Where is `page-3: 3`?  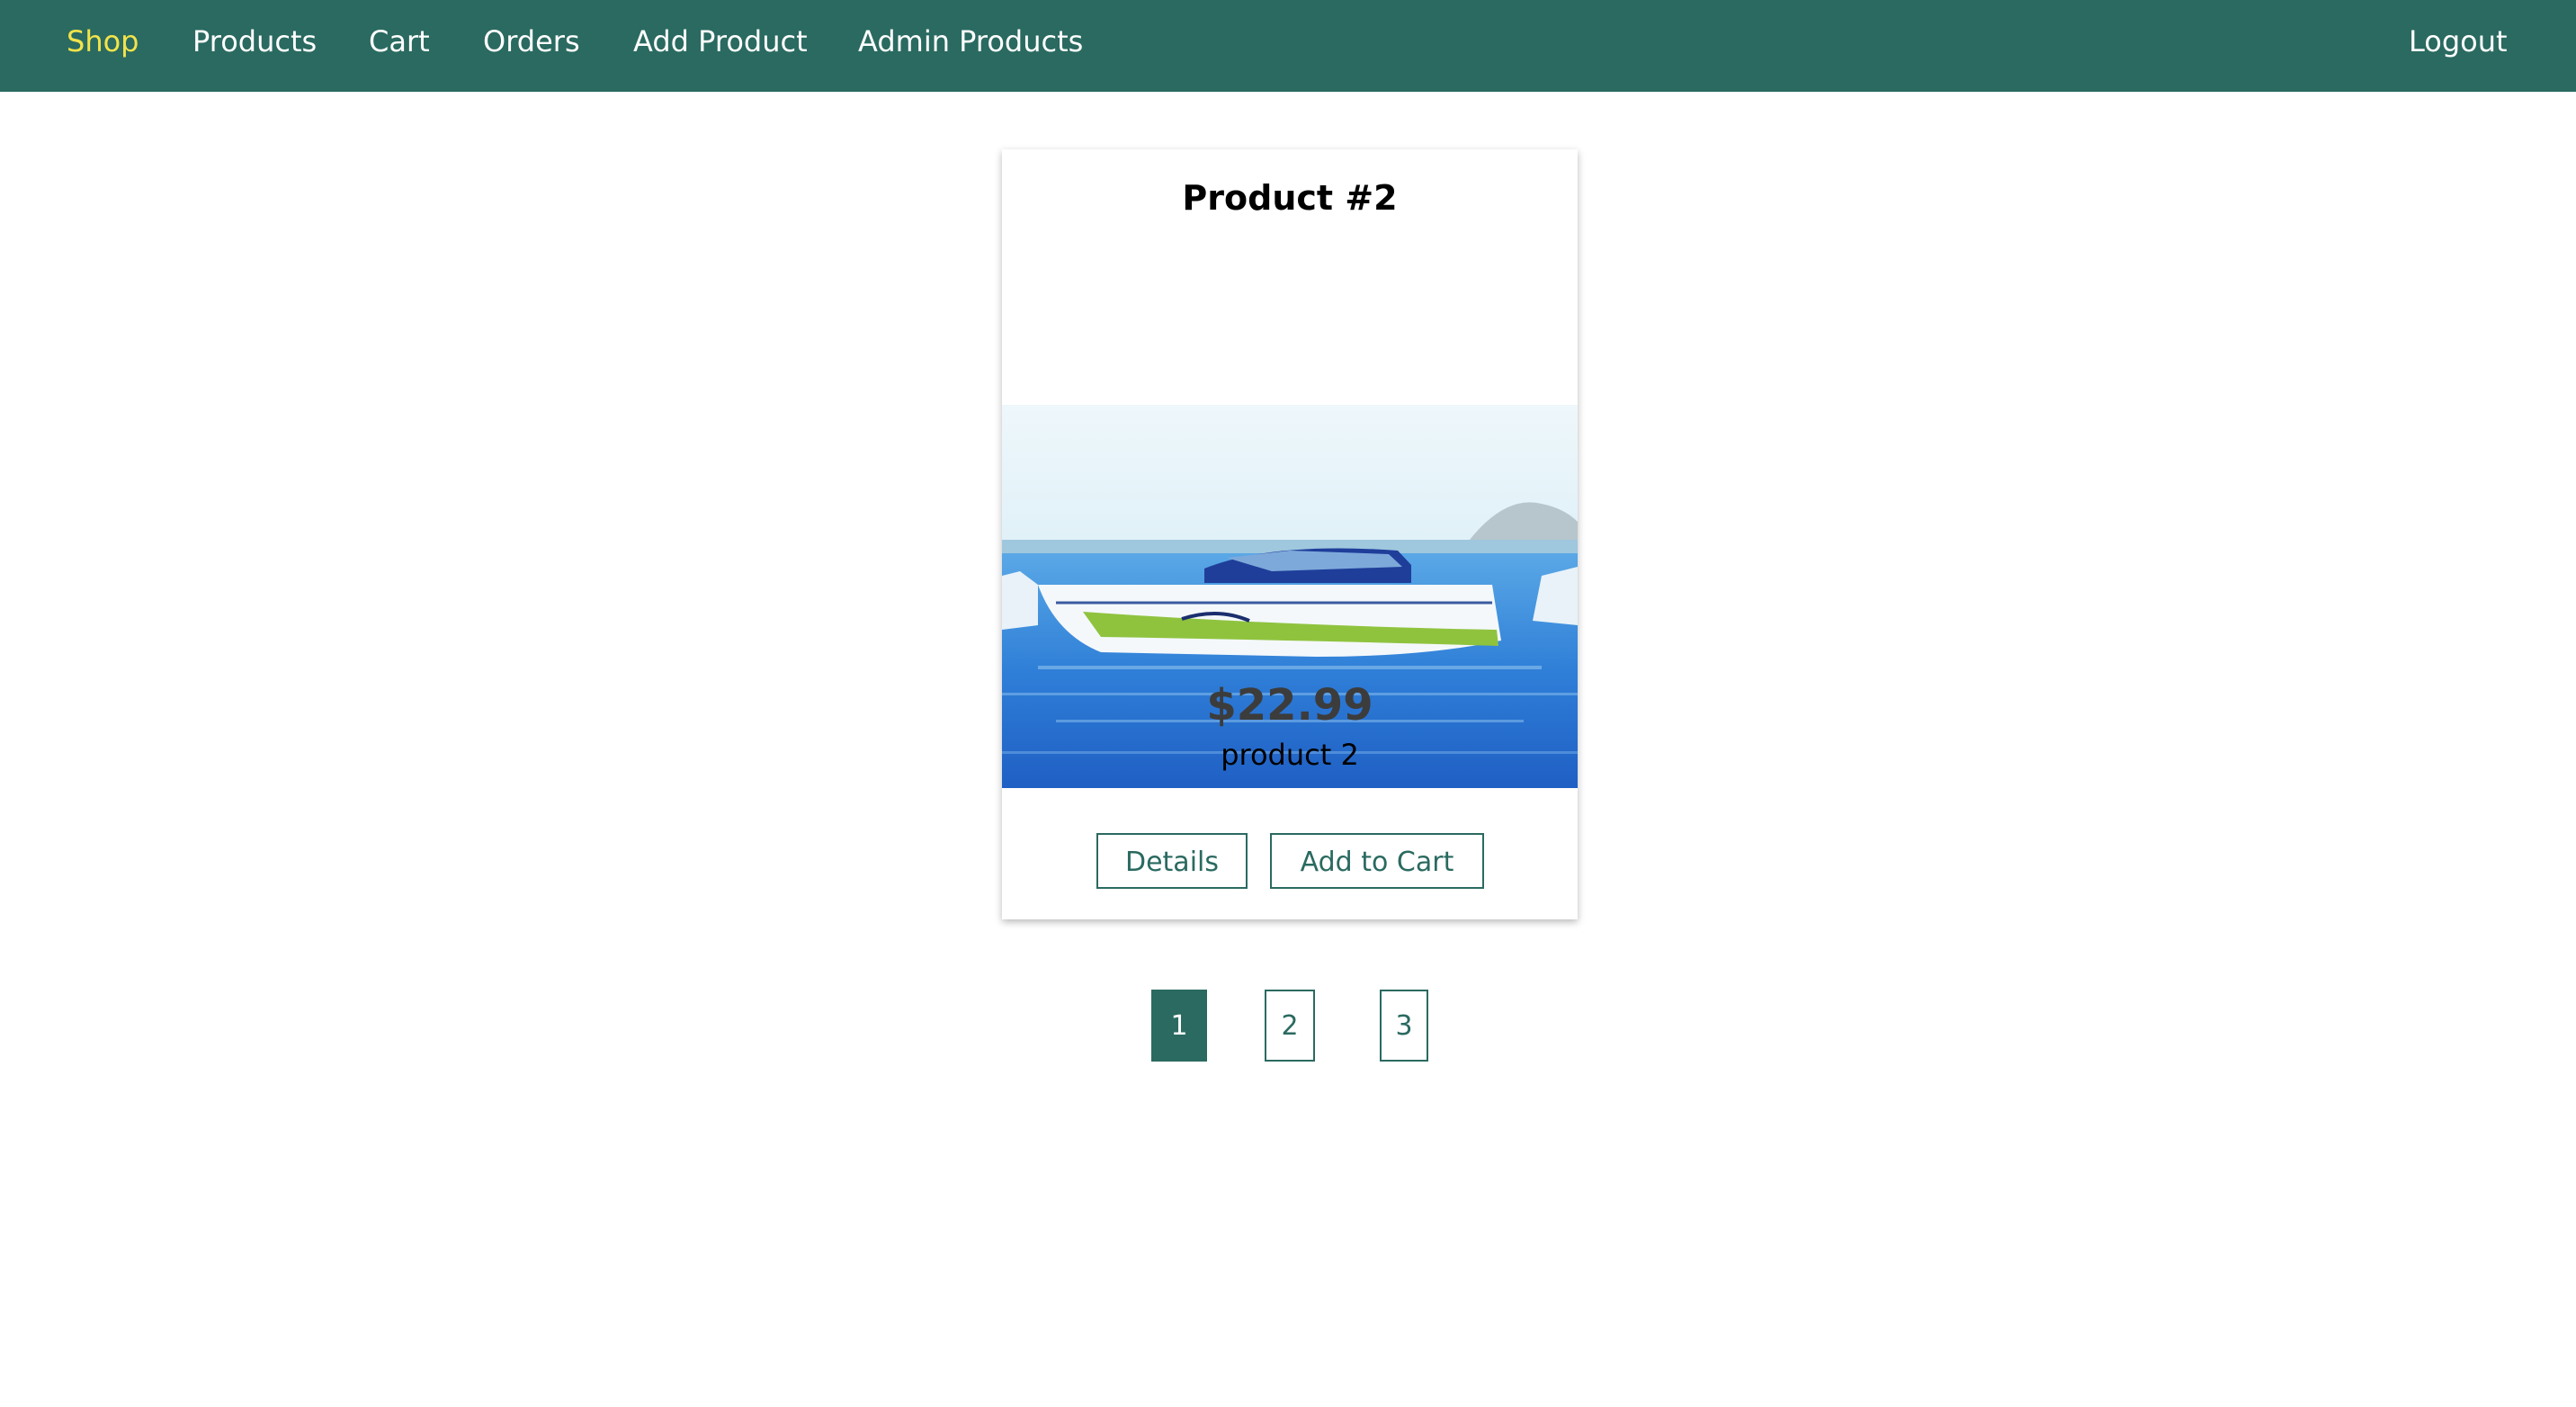 page-3: 3 is located at coordinates (1404, 1026).